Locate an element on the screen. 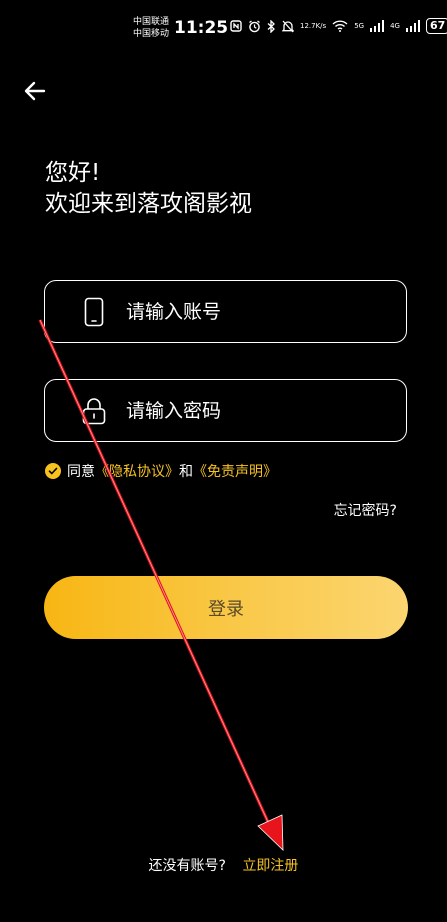  network-5g: 5G is located at coordinates (359, 26).